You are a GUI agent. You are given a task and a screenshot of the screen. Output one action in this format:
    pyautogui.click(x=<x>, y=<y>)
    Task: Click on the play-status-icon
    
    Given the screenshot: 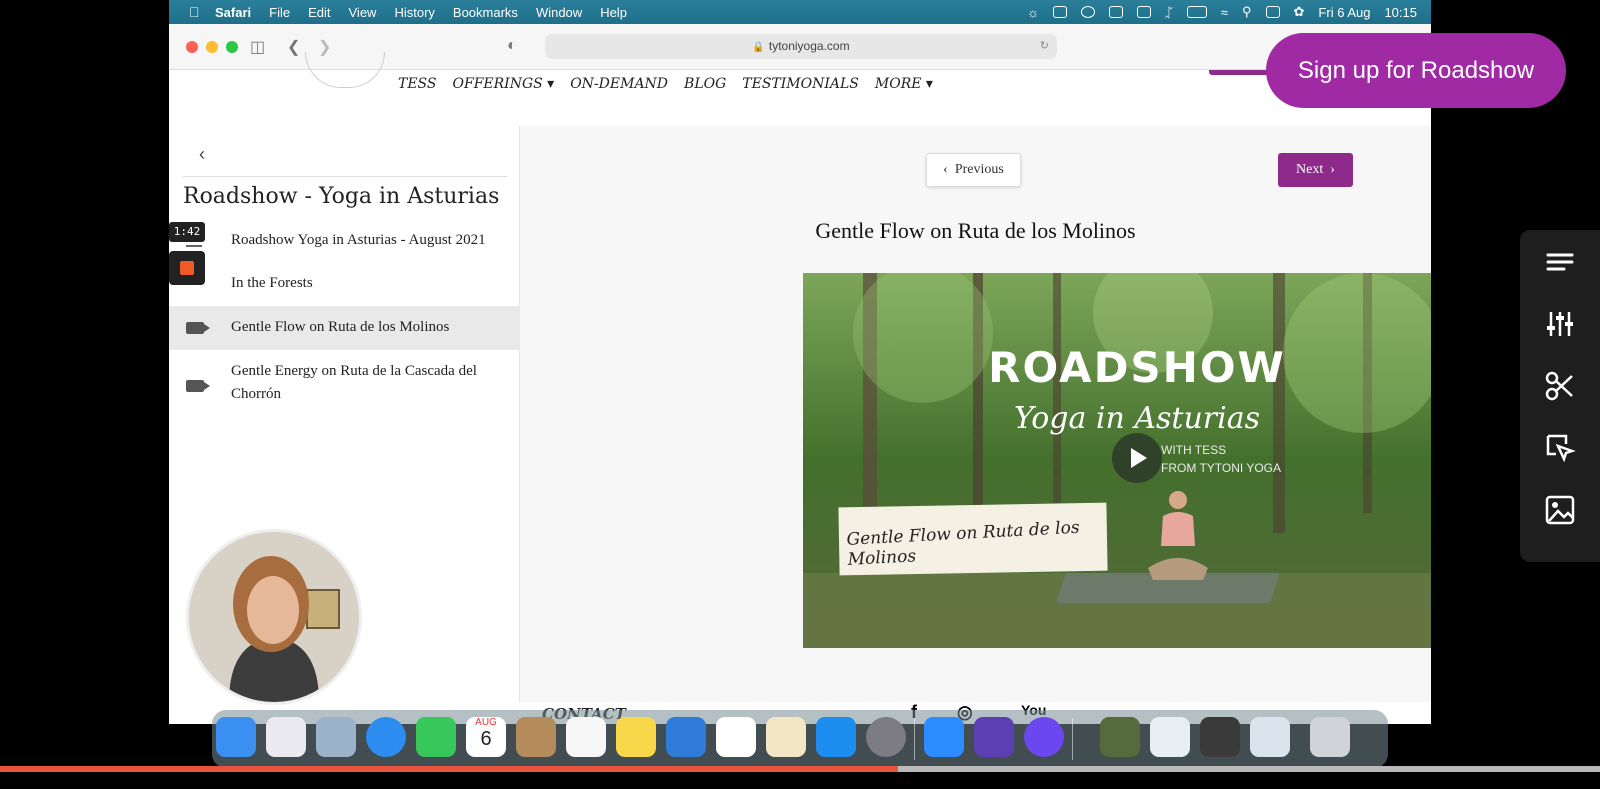 What is the action you would take?
    pyautogui.click(x=1088, y=12)
    